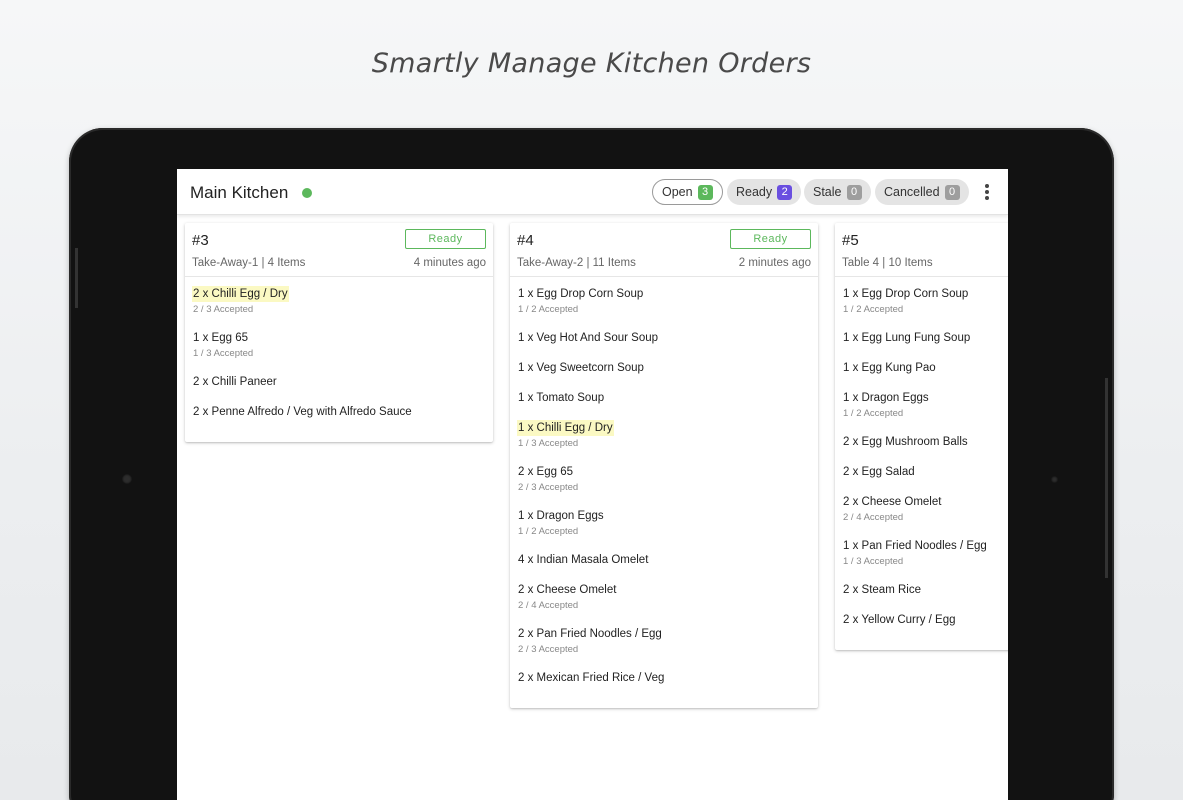  Describe the element at coordinates (905, 442) in the screenshot. I see `order-item-name: 2 x Egg Mushroom Balls` at that location.